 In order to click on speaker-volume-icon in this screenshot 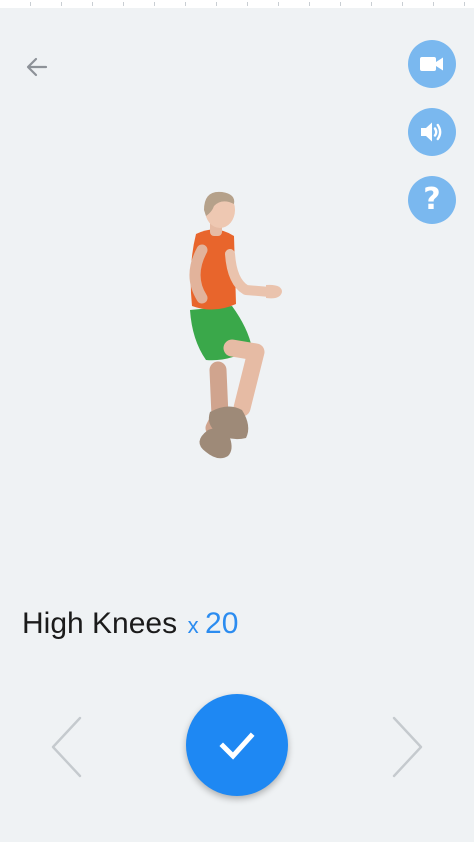, I will do `click(431, 132)`.